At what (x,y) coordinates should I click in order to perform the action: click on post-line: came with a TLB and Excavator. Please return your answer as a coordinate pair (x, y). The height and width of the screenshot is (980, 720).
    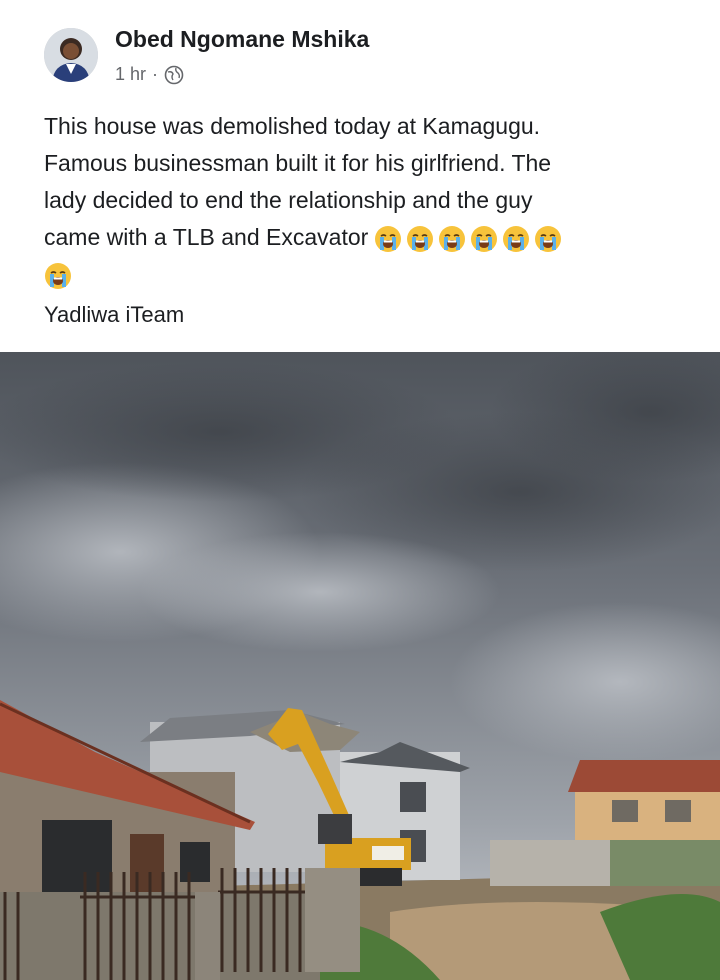
    Looking at the image, I should click on (206, 237).